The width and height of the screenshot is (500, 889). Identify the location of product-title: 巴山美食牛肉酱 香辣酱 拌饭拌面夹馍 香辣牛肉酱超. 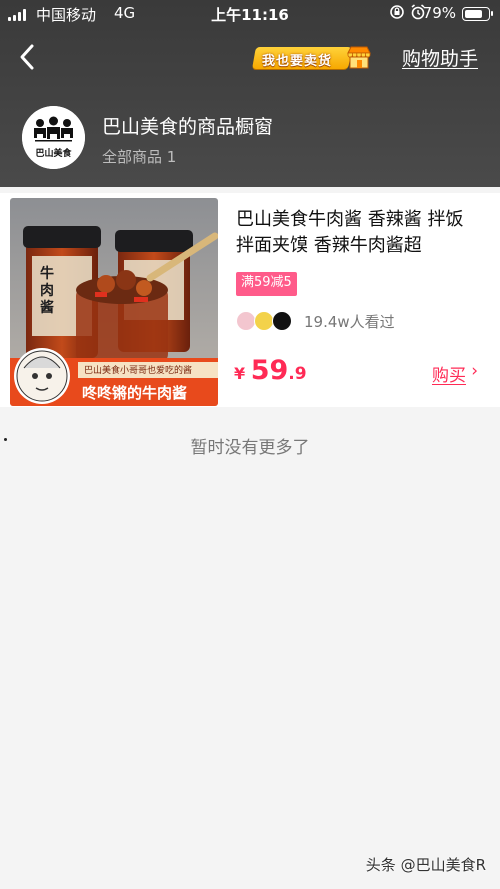
(356, 233).